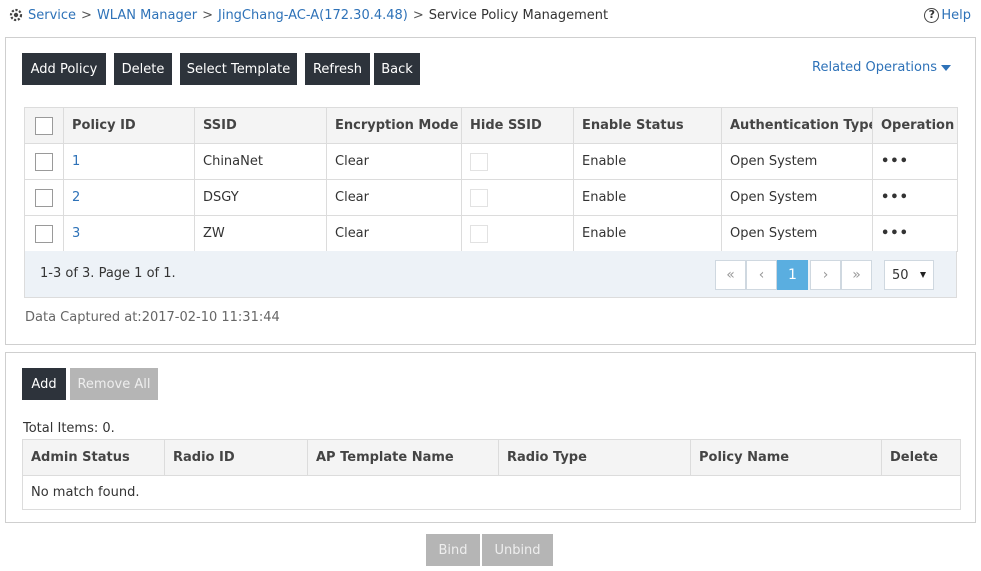 This screenshot has width=981, height=571. What do you see at coordinates (518, 15) in the screenshot?
I see `breadcrumb-current: Service Policy Management` at bounding box center [518, 15].